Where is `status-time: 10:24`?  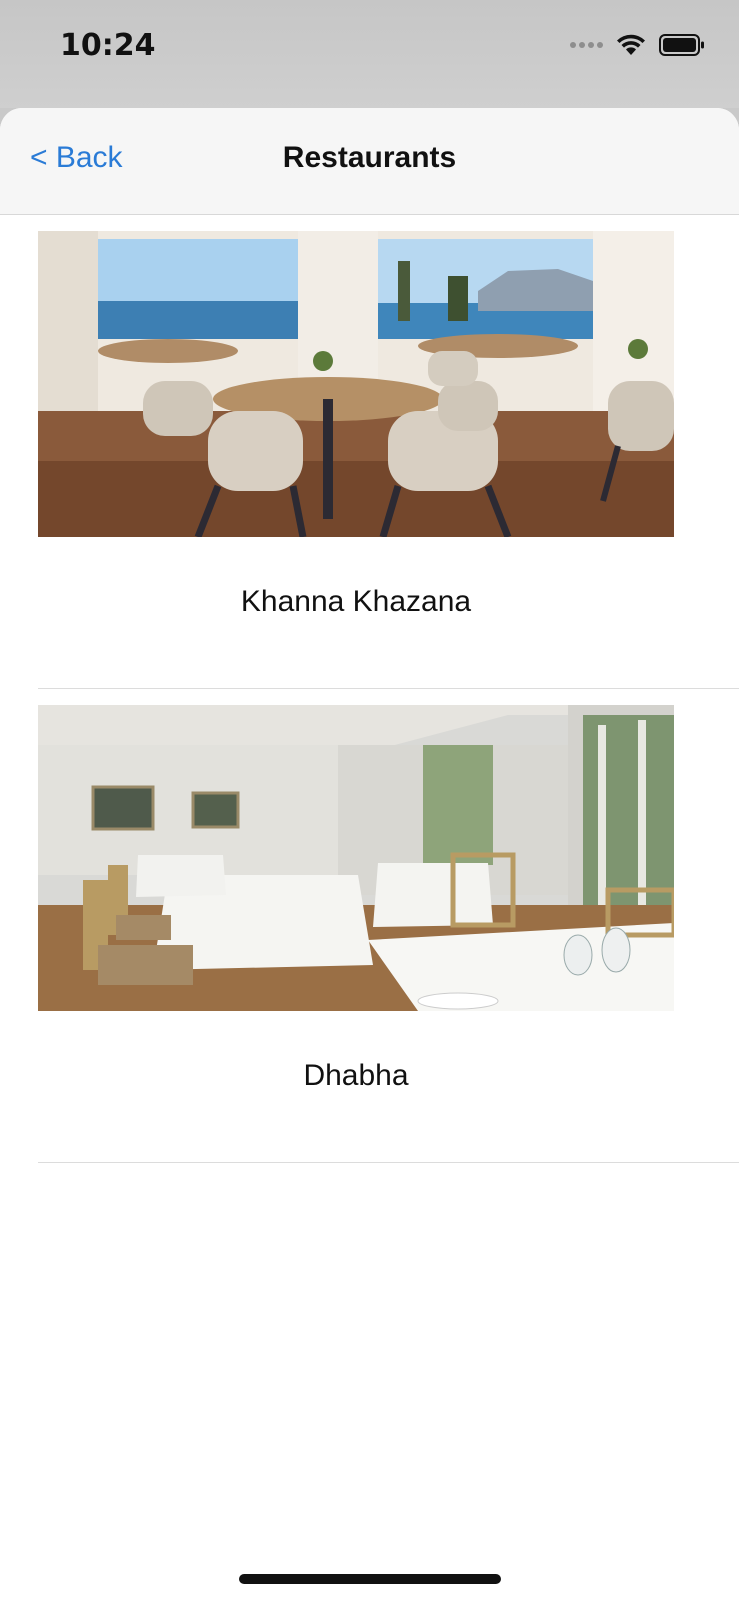 status-time: 10:24 is located at coordinates (108, 45).